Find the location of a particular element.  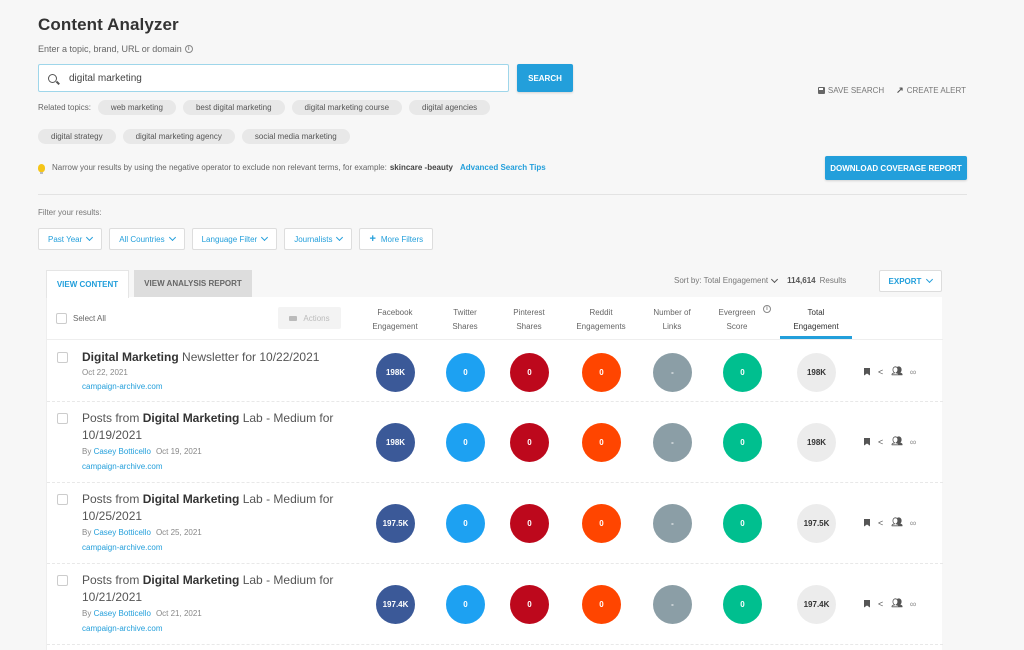

col-line1: Reddit is located at coordinates (601, 312).